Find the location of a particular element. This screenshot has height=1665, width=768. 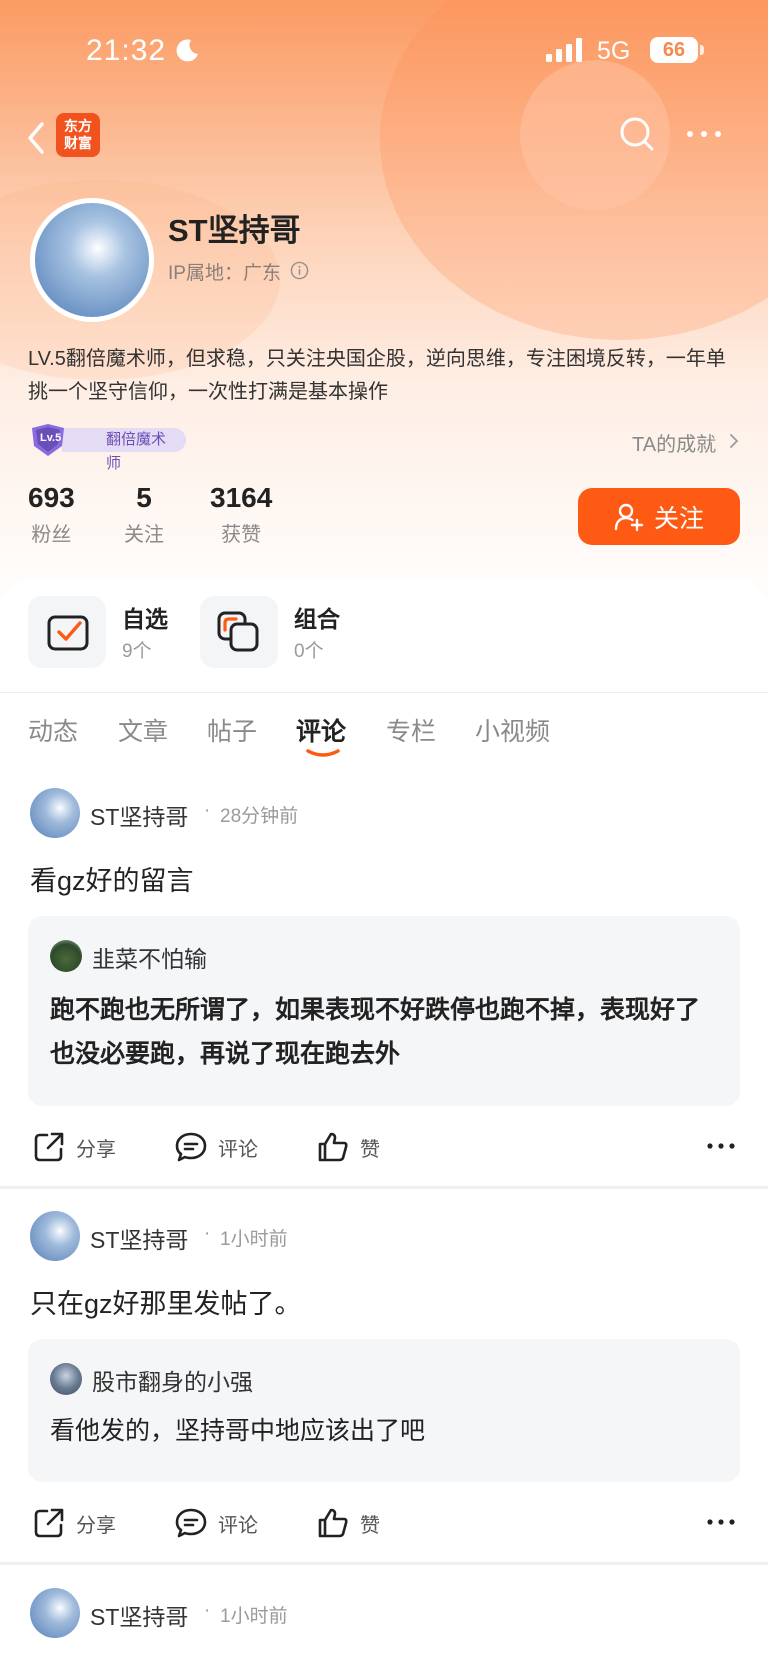

info-icon is located at coordinates (299, 270).